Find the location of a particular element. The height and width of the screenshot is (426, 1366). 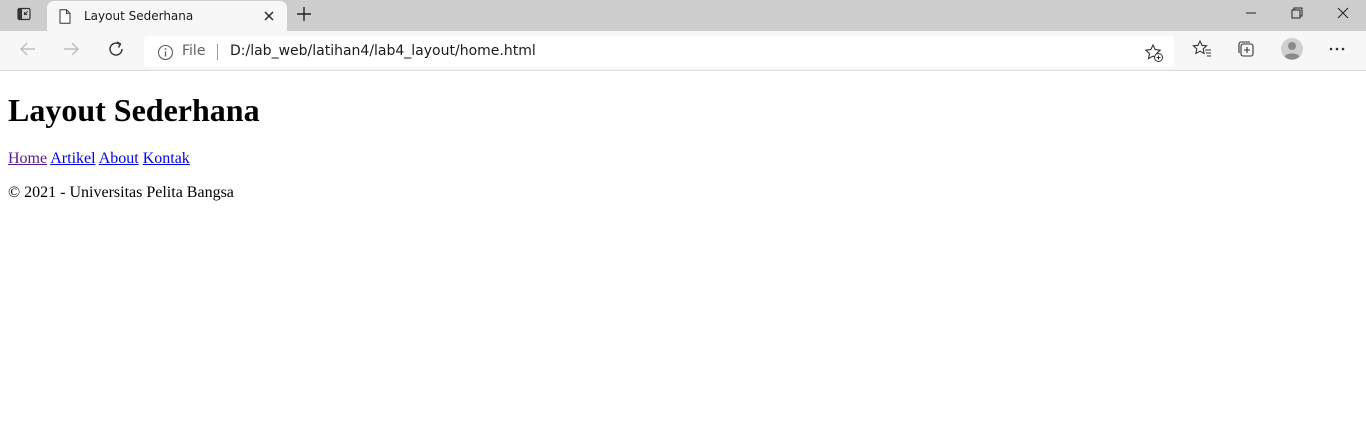

tab-actions-button is located at coordinates (24, 16).